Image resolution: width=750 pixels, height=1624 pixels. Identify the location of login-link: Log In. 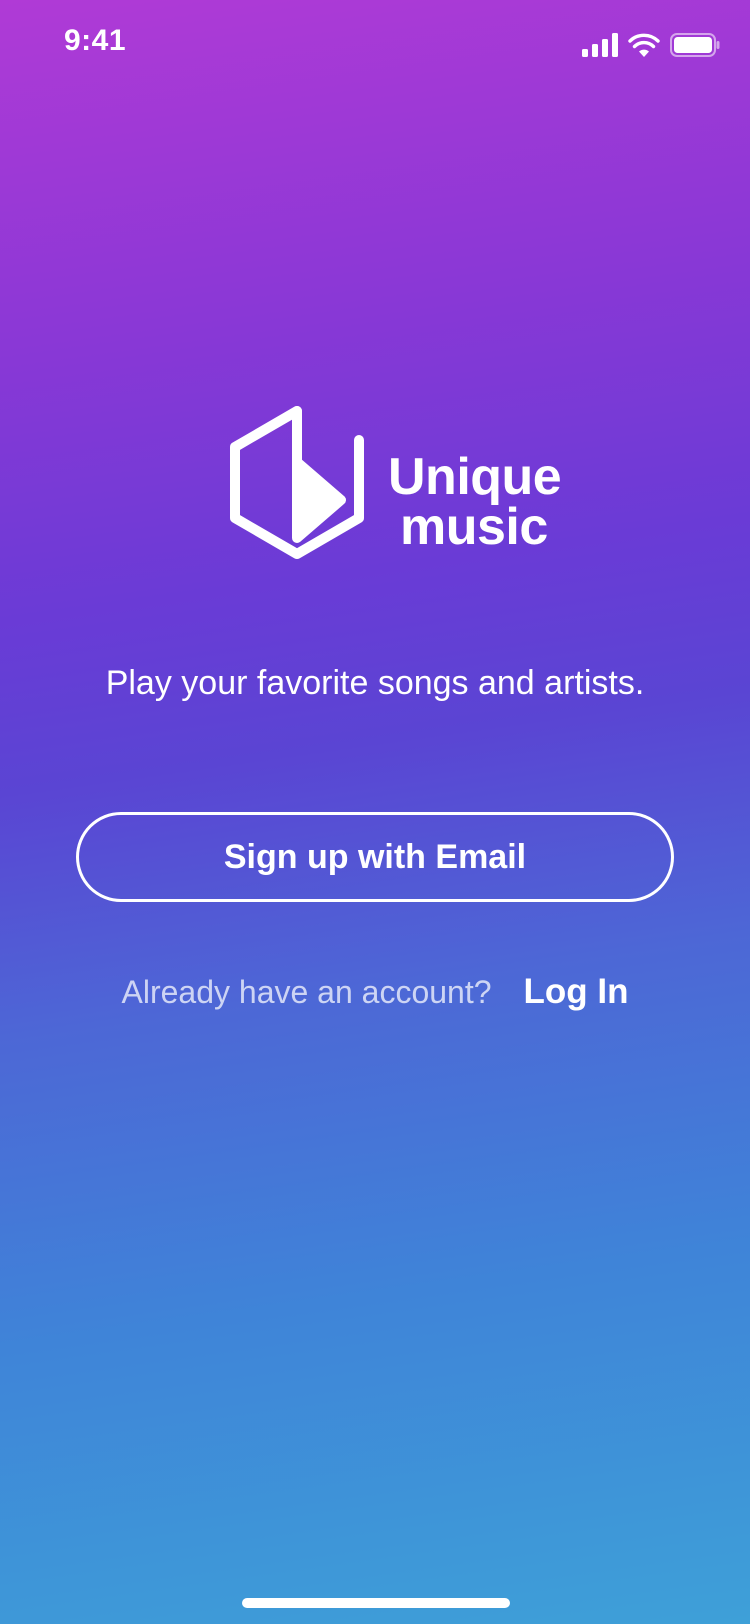
(576, 992).